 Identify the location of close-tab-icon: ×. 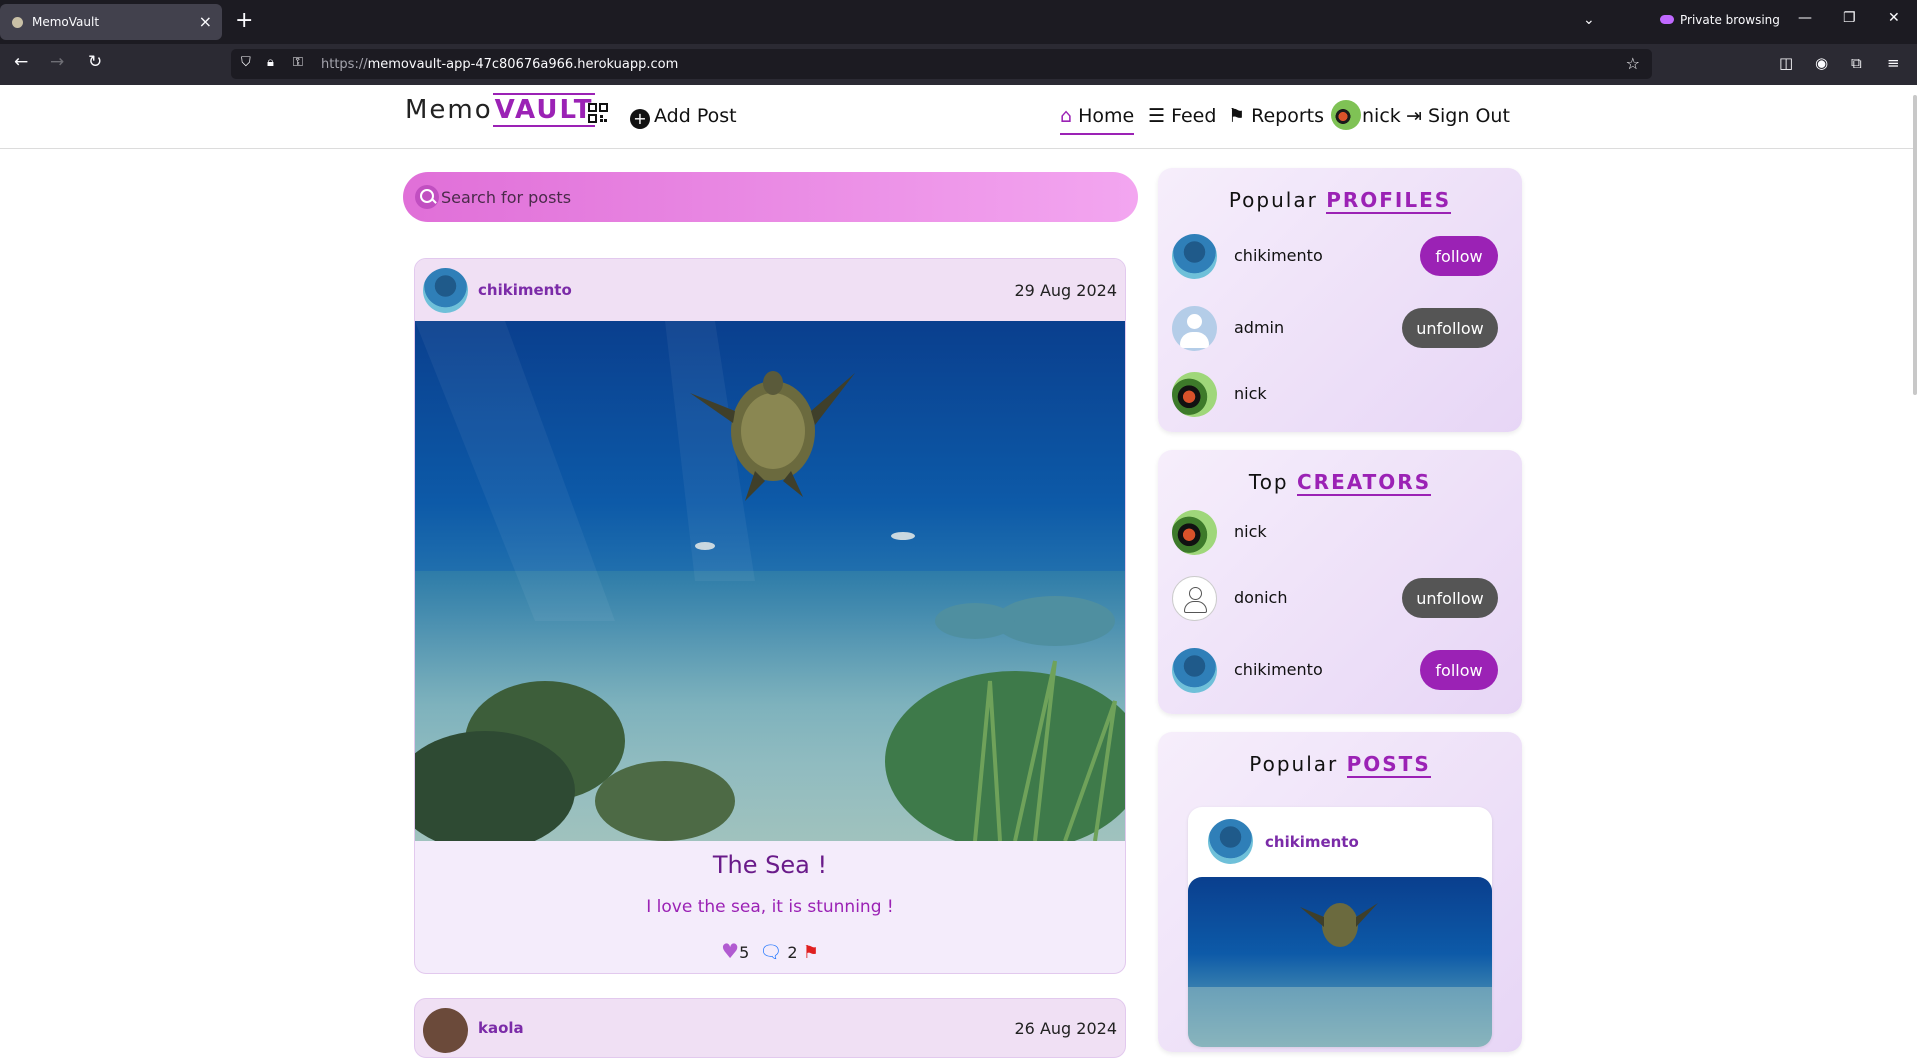
(205, 21).